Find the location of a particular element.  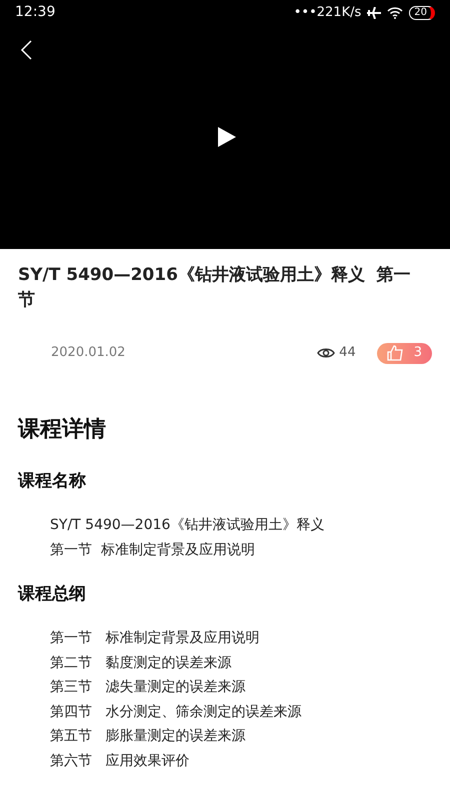

status-time: 12:39 is located at coordinates (35, 12).